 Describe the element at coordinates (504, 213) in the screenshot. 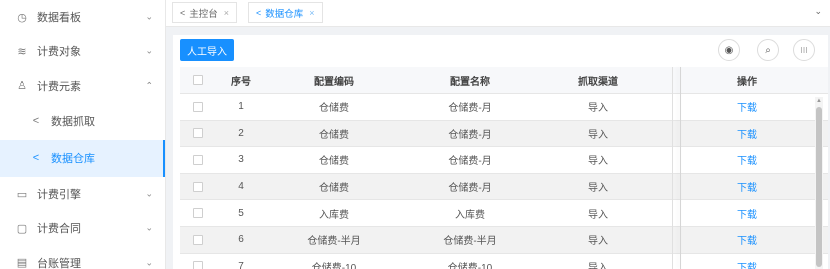

I see `table-row: 5 入库费 入库费 导入 下载` at that location.